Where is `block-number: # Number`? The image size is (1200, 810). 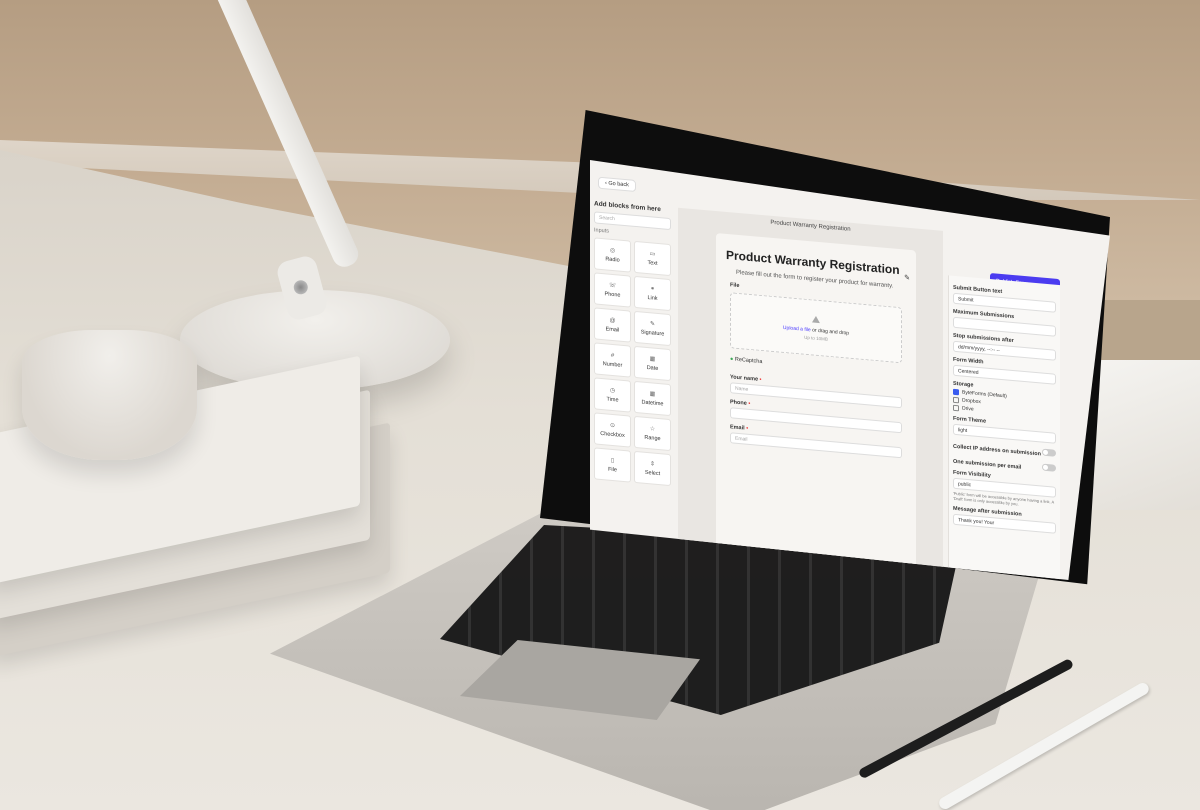
block-number: # Number is located at coordinates (612, 360).